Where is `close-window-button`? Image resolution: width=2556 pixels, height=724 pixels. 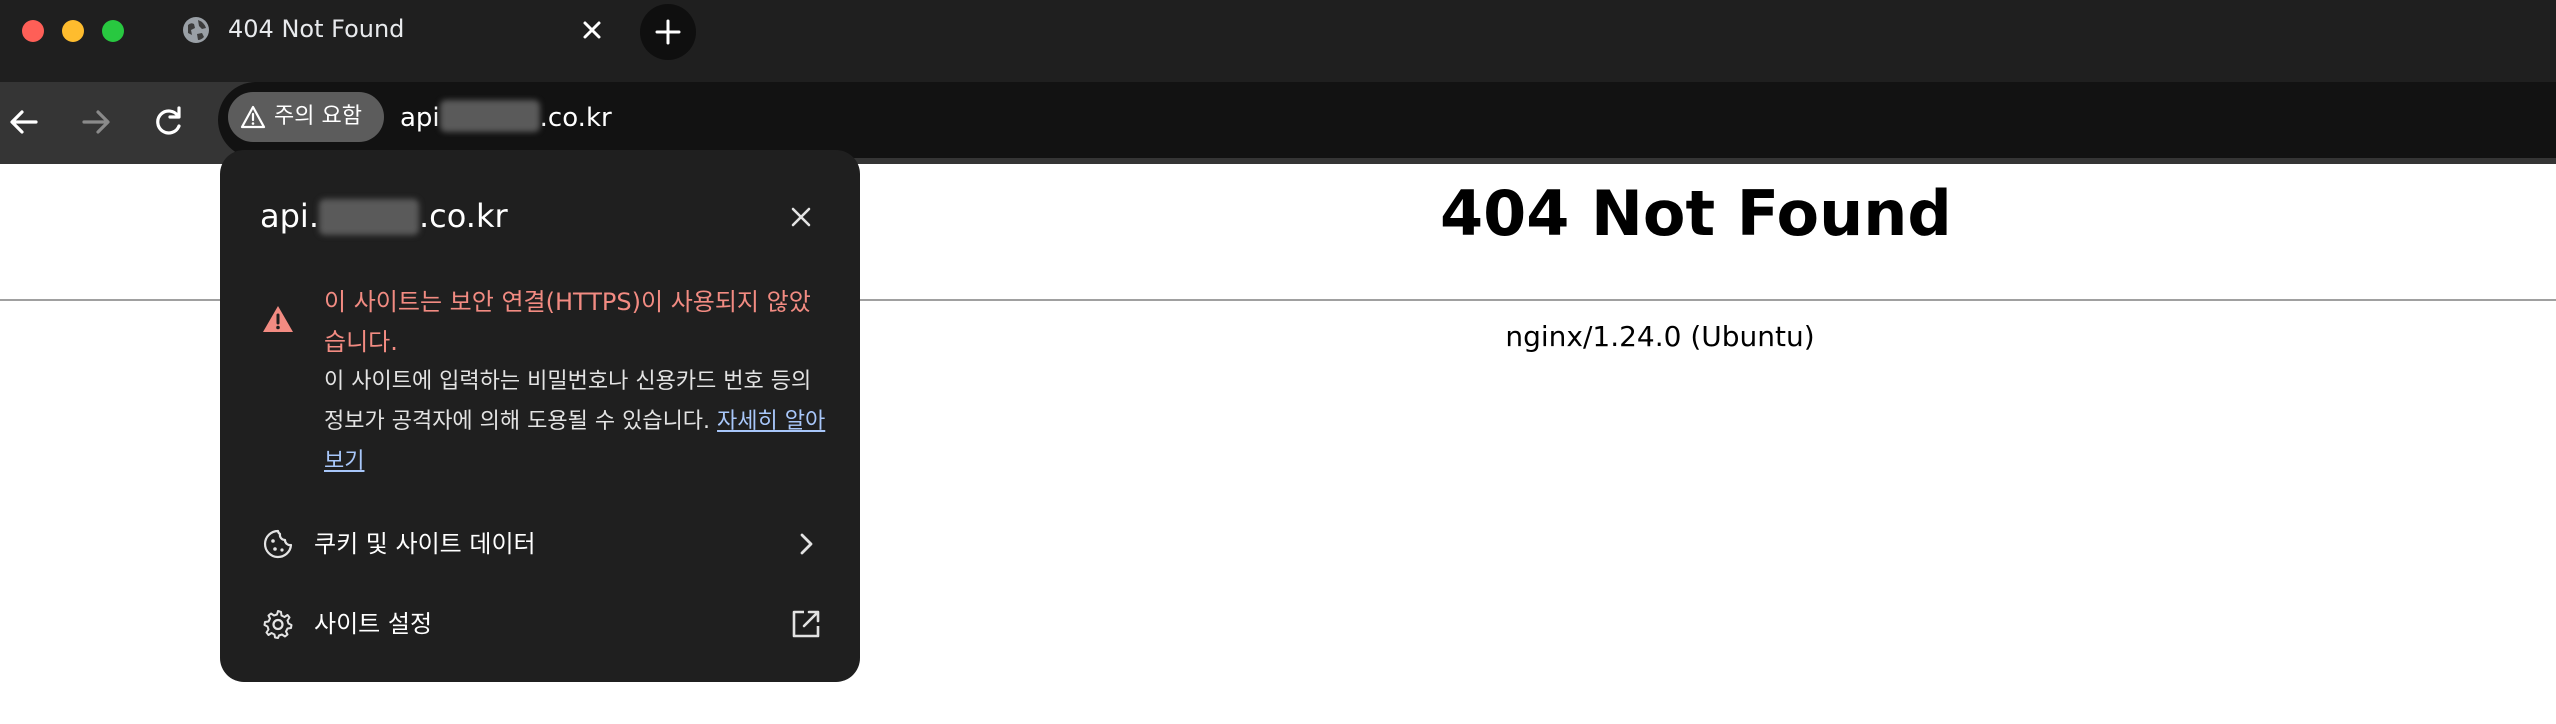 close-window-button is located at coordinates (33, 31).